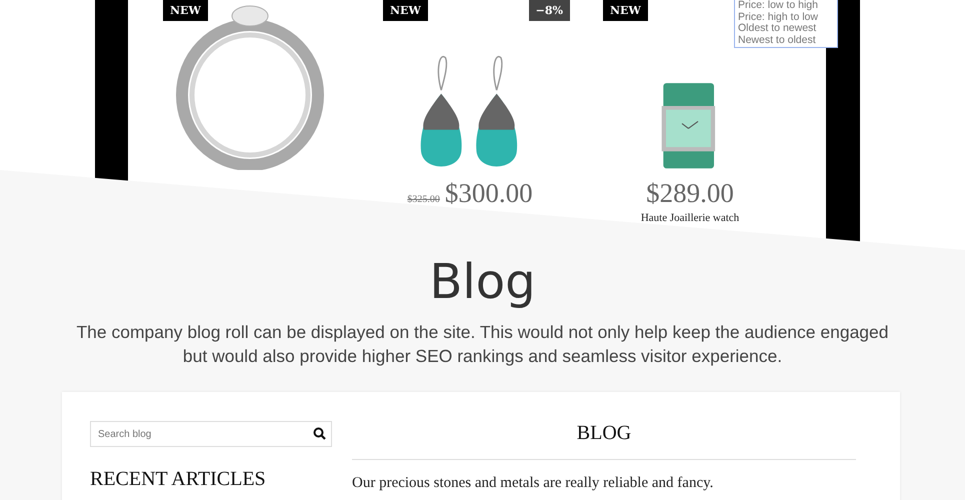  I want to click on blog-excerpt: Our precious stones and metals are really reliable and fancy., so click(533, 483).